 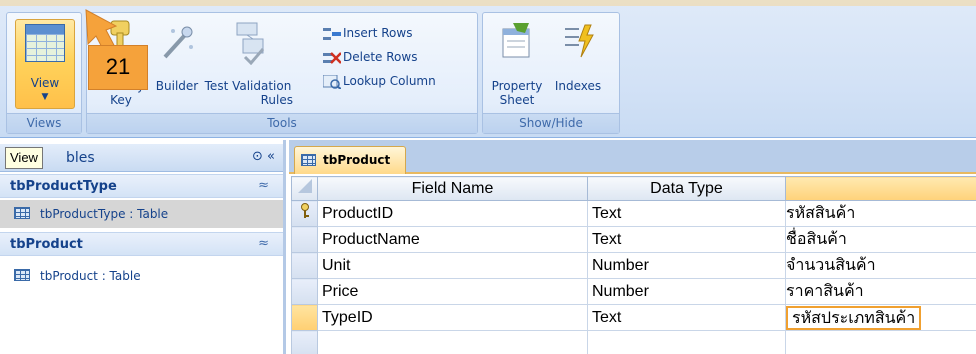 I want to click on field-name-cell: ProductName, so click(x=452, y=239).